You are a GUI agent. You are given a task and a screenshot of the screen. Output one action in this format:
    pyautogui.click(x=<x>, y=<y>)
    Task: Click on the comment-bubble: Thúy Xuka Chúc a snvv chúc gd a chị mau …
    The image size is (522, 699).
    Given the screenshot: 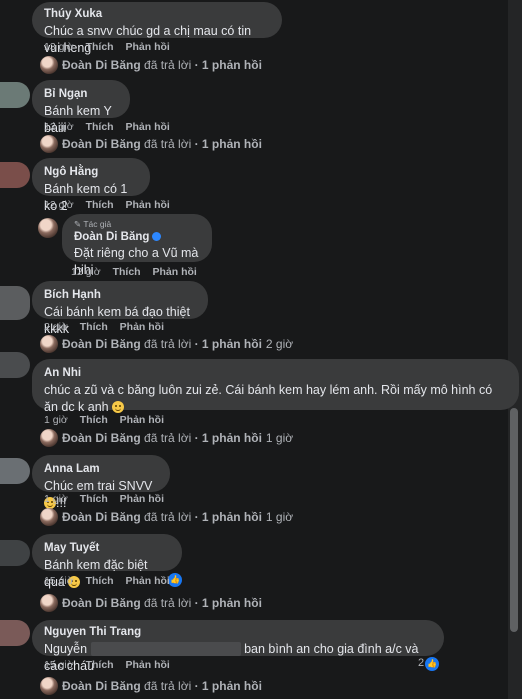 What is the action you would take?
    pyautogui.click(x=157, y=28)
    